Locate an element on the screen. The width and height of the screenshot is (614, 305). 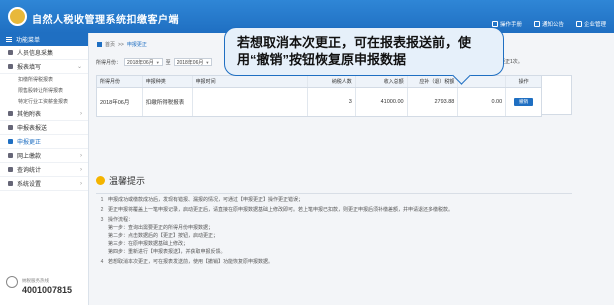
sidebar-item-settings: 系统设置 › is located at coordinates (44, 184).